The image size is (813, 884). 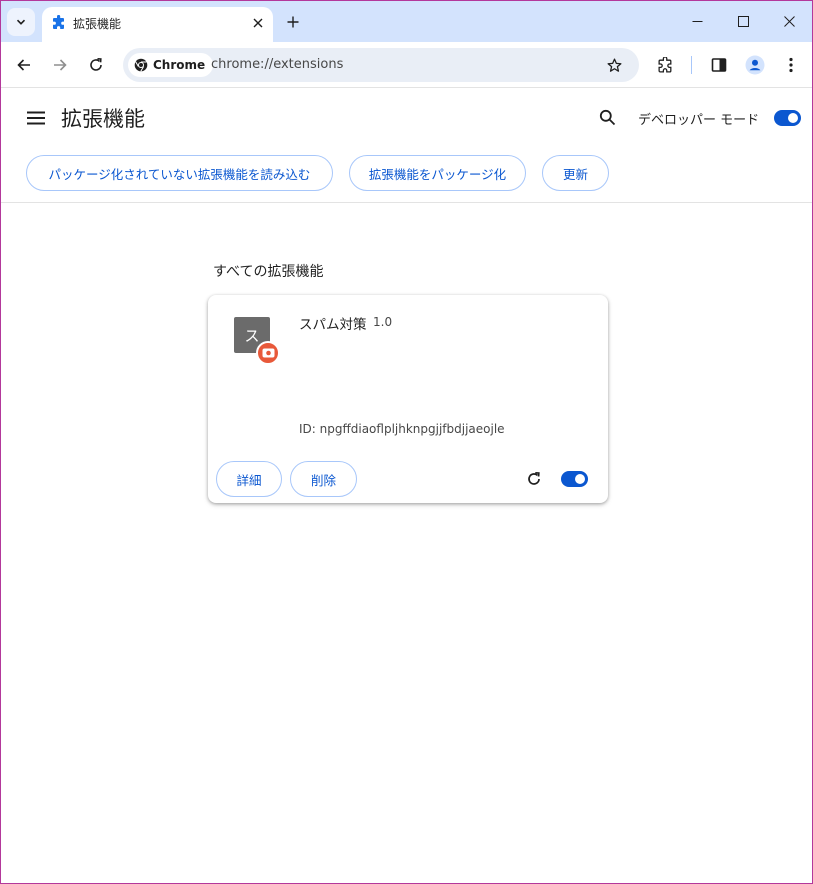 I want to click on extension-name: スパム対策, so click(x=333, y=325).